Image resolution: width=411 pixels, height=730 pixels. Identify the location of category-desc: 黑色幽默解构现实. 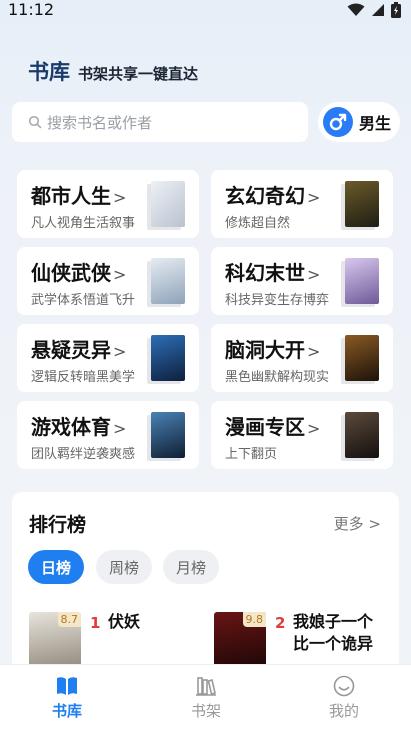
(277, 377).